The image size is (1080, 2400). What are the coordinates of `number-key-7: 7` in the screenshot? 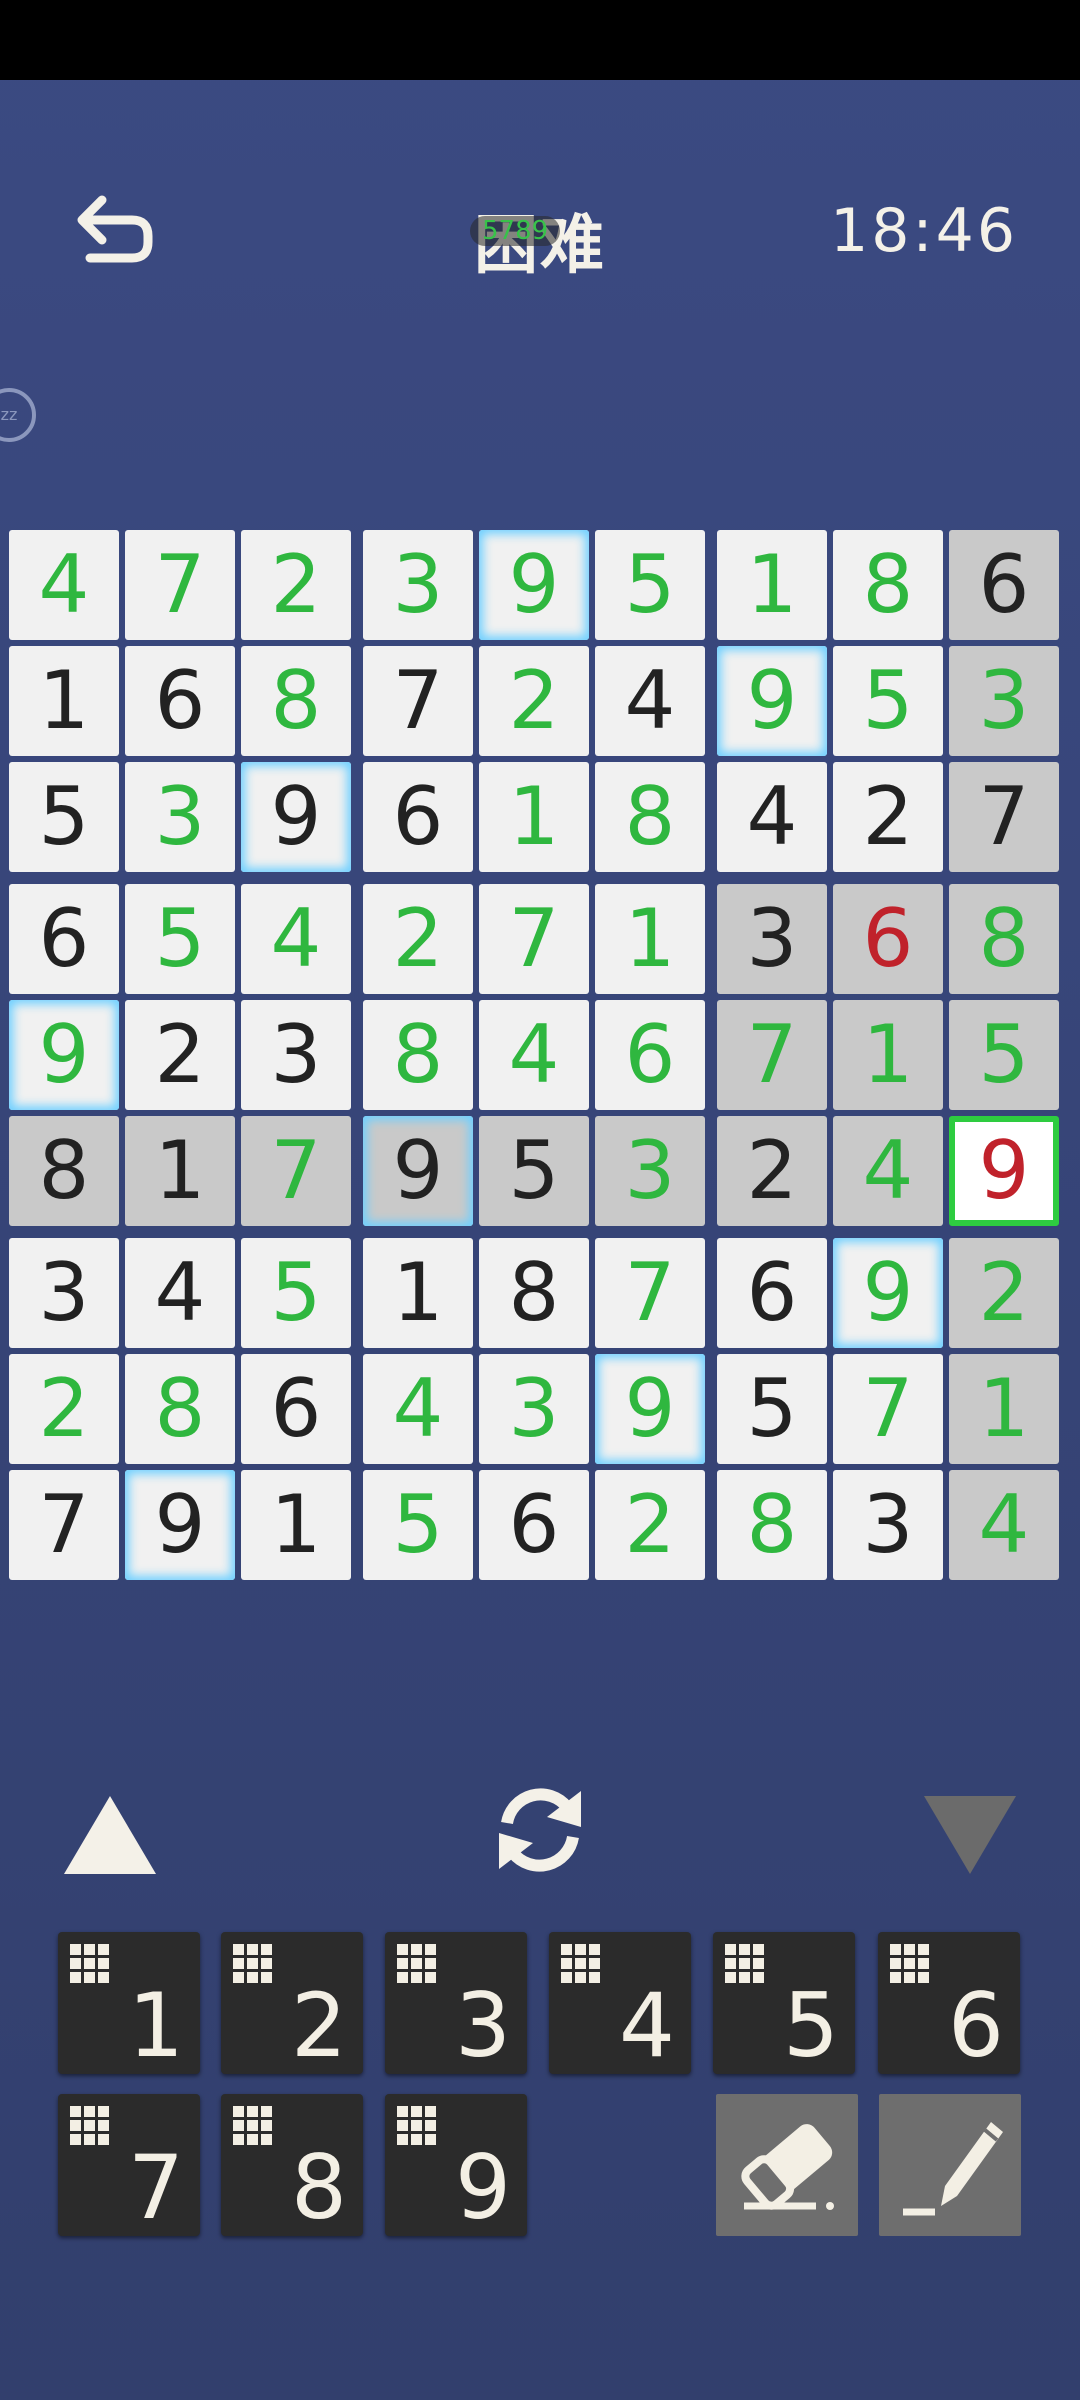 It's located at (129, 2165).